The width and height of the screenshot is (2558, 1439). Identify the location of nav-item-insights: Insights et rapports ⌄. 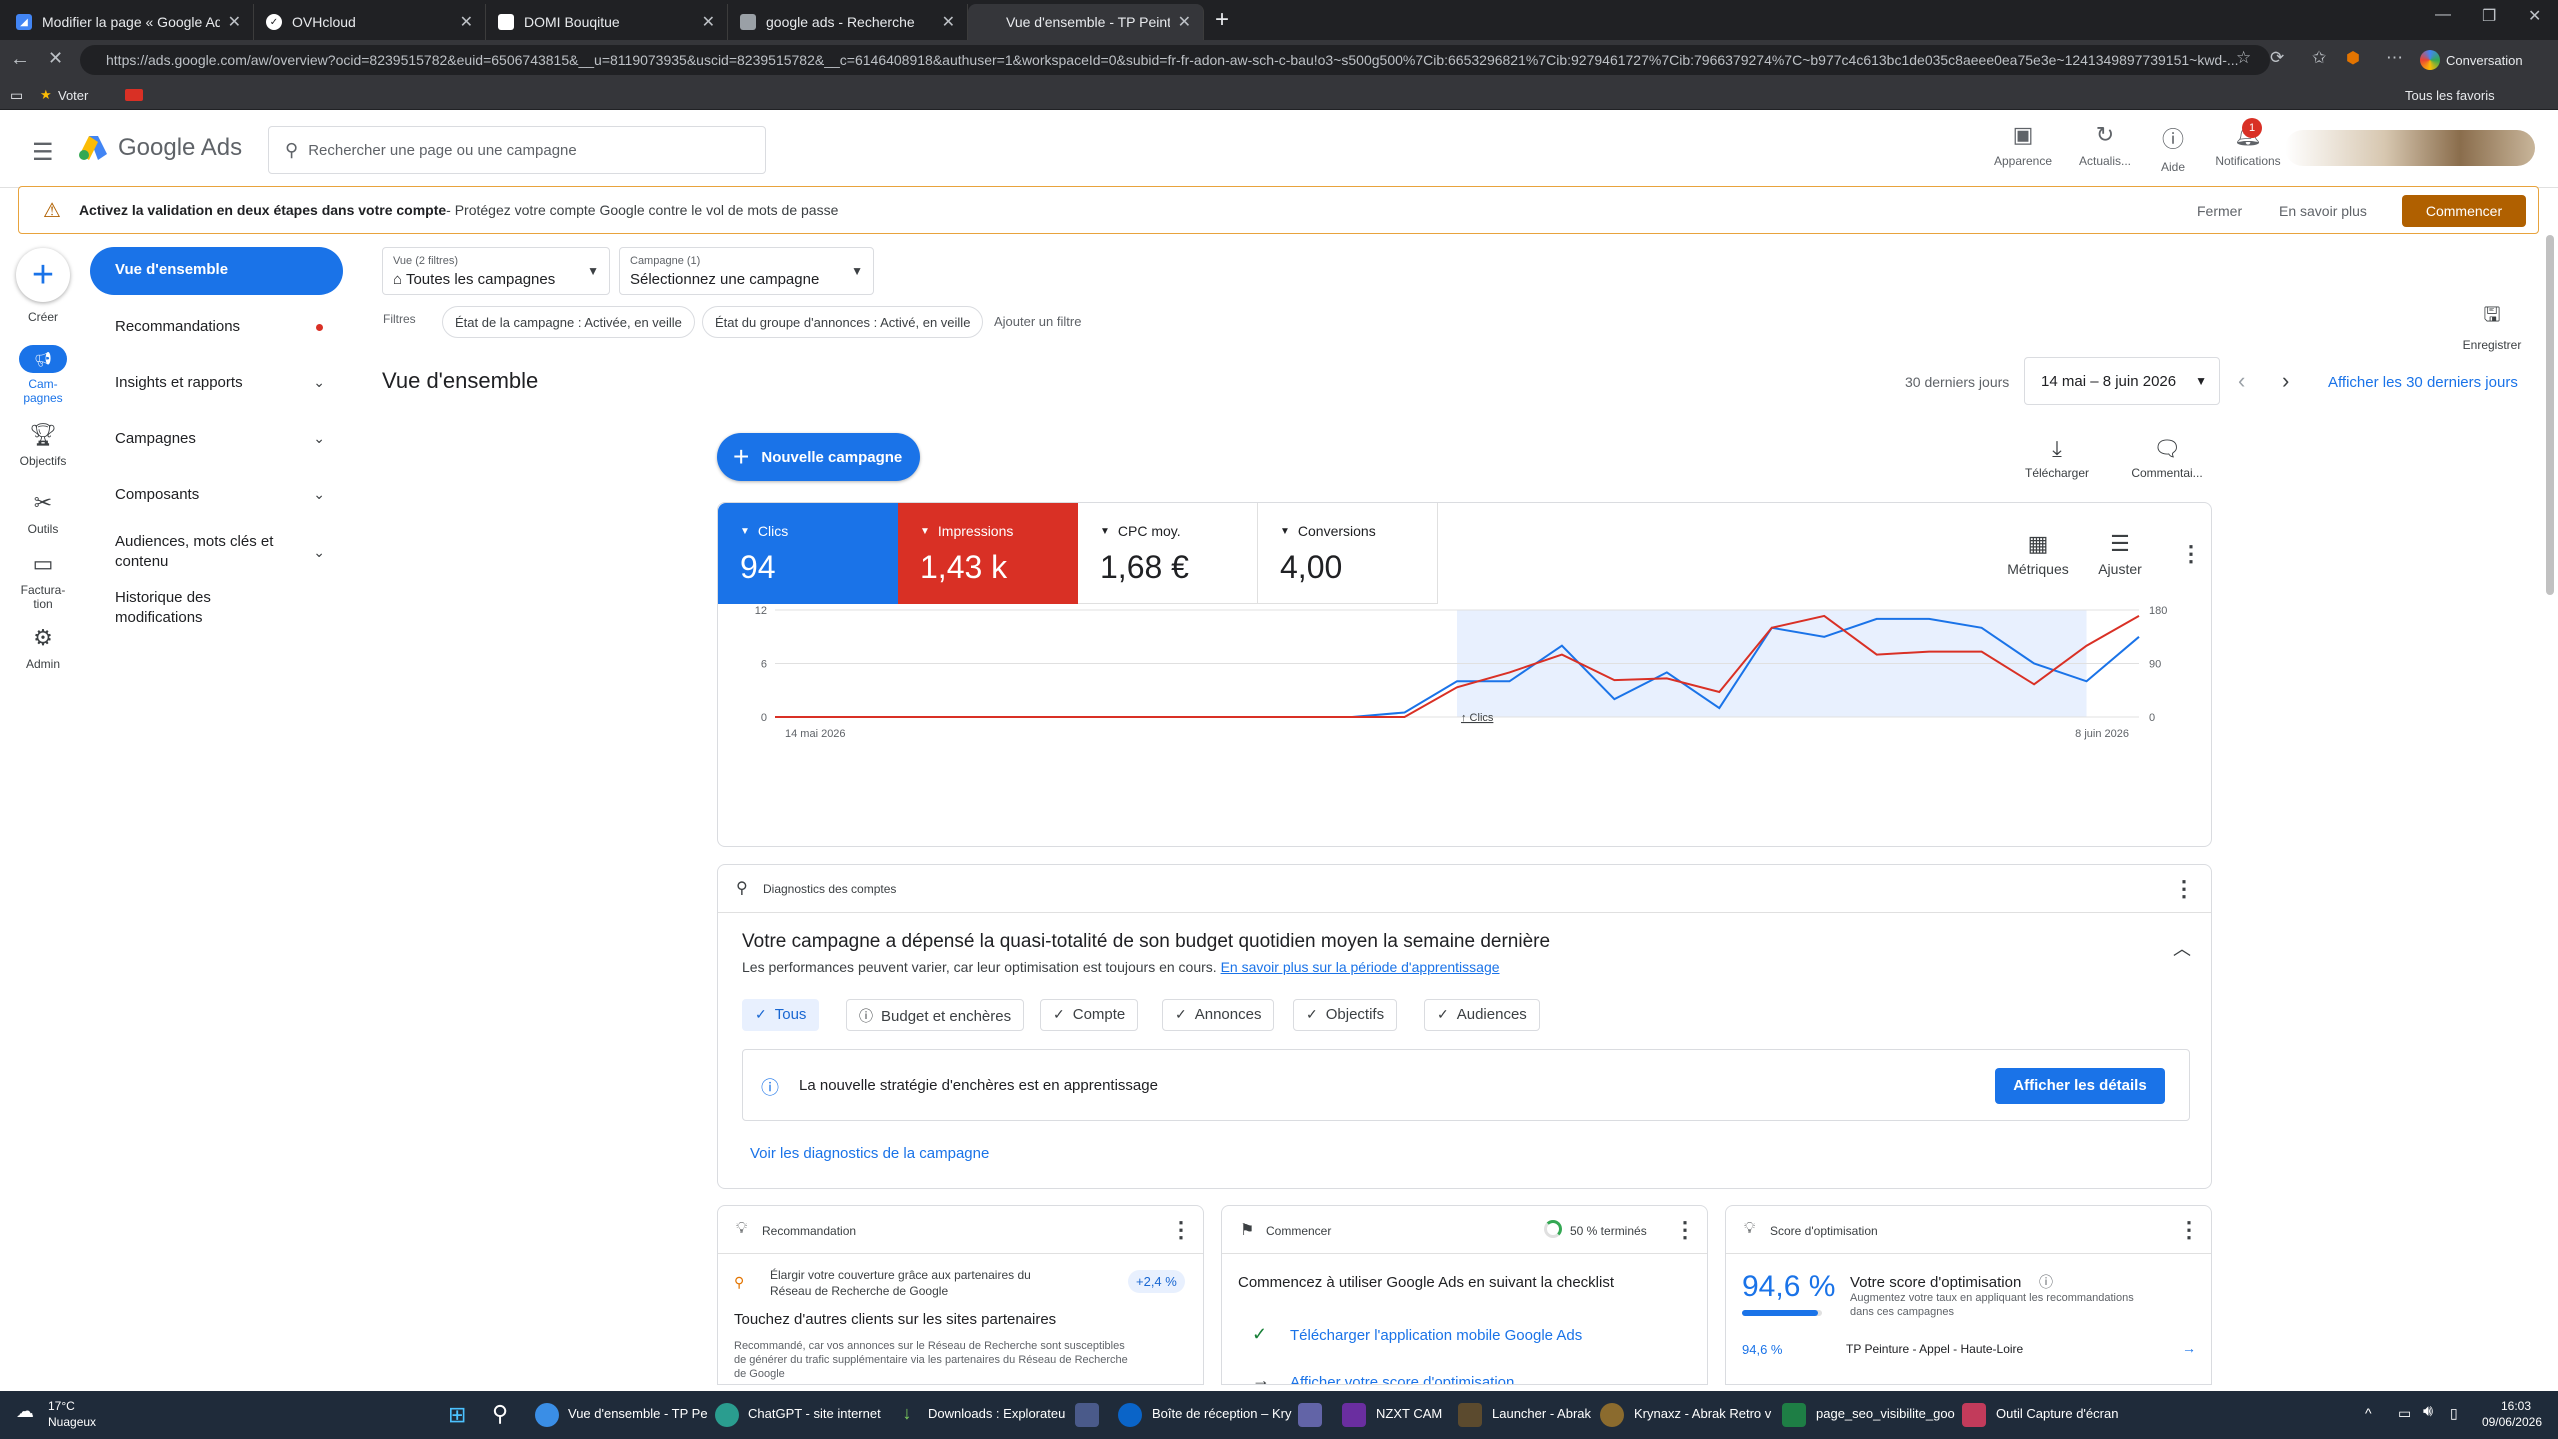
(220, 382).